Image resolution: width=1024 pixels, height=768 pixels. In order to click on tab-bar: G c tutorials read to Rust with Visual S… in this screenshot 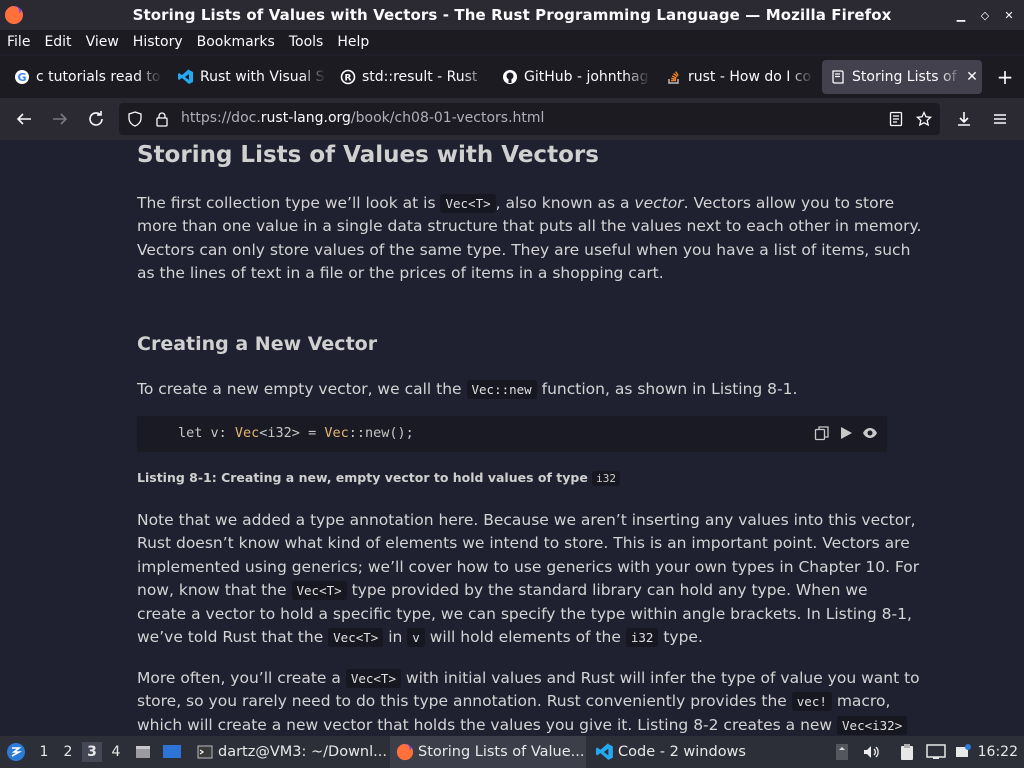, I will do `click(512, 77)`.